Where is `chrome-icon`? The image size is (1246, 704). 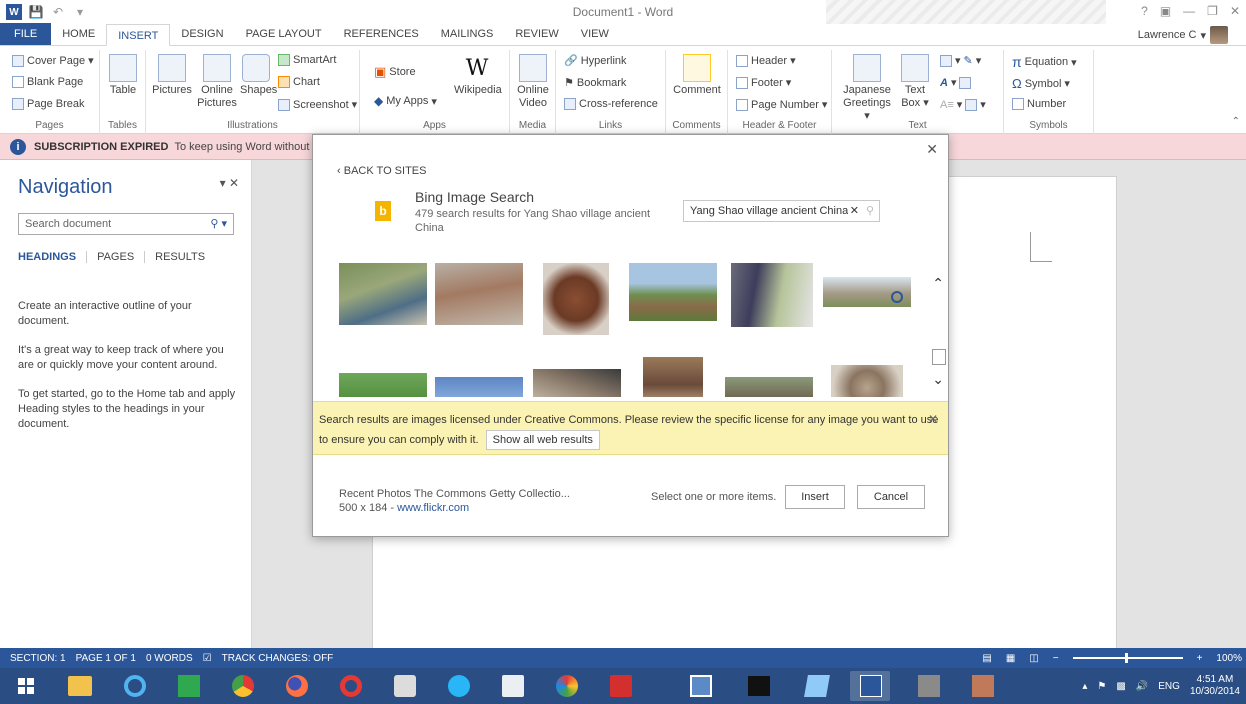 chrome-icon is located at coordinates (242, 686).